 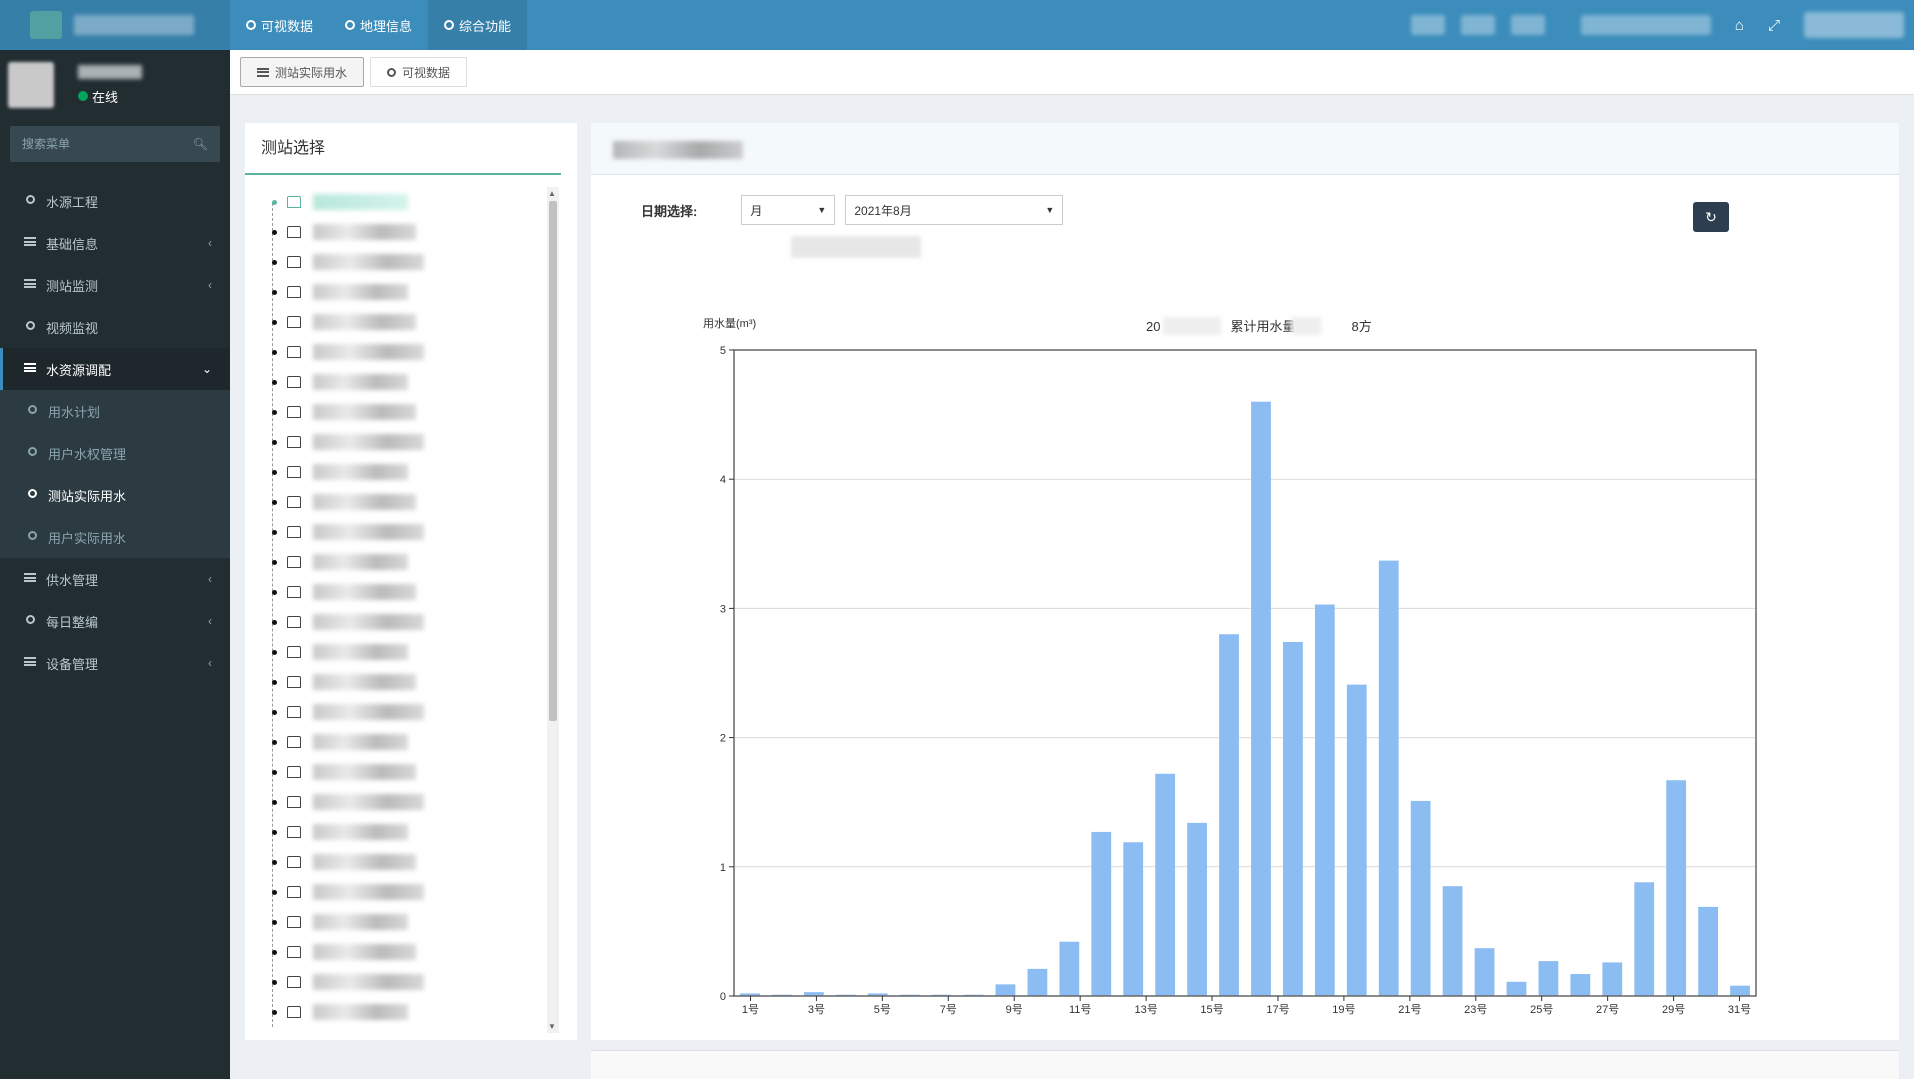 What do you see at coordinates (102, 144) in the screenshot?
I see `search-input` at bounding box center [102, 144].